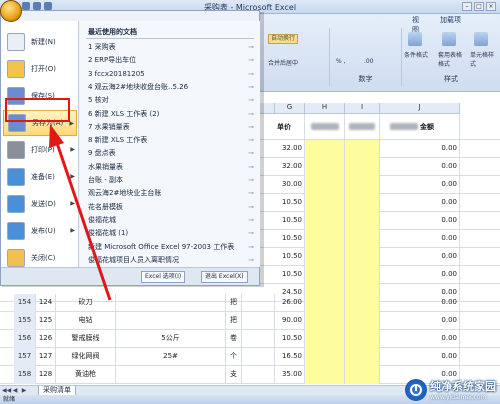 The image size is (500, 404). What do you see at coordinates (234, 375) in the screenshot?
I see `unit-cell: 支` at bounding box center [234, 375].